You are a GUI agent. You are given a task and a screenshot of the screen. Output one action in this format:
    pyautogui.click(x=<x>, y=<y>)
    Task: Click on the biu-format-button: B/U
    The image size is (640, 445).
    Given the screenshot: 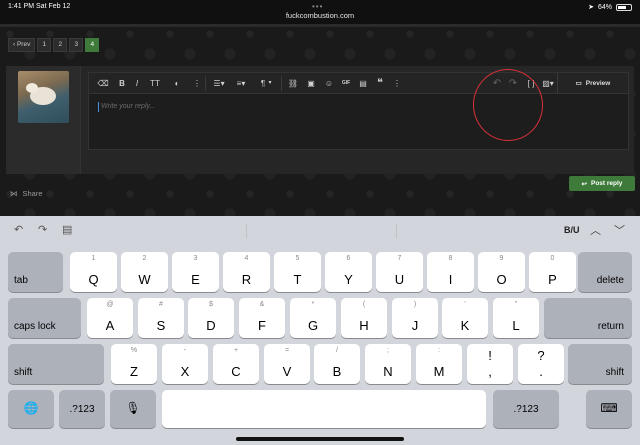 What is the action you would take?
    pyautogui.click(x=572, y=230)
    